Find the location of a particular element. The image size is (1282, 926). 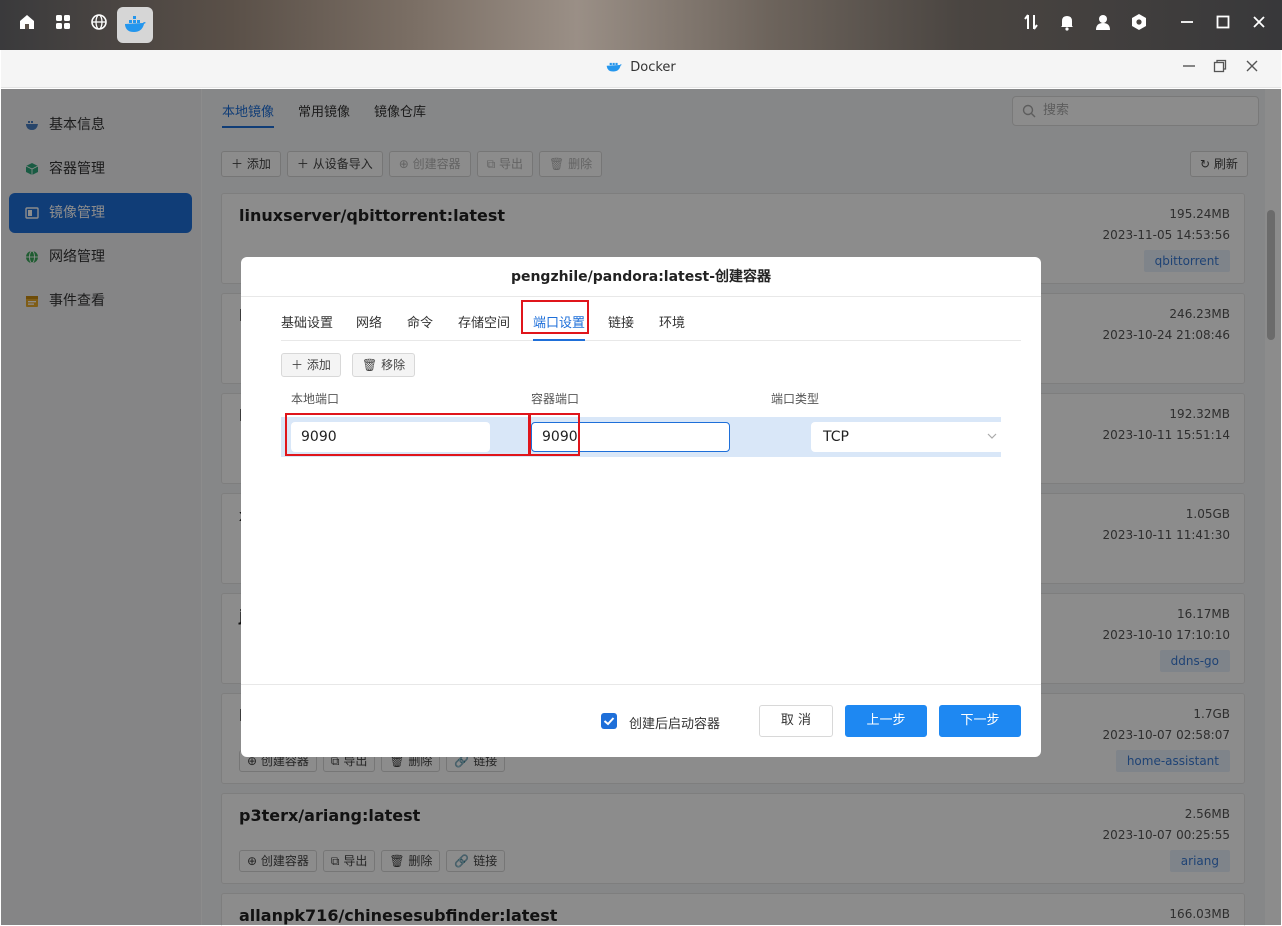

window-titlebar: Docker is located at coordinates (641, 69).